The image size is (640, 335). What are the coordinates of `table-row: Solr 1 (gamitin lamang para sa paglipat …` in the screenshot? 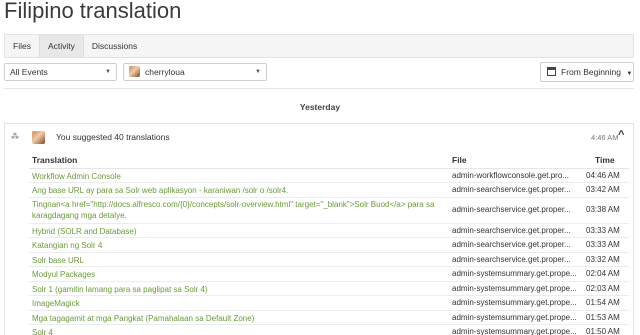 It's located at (329, 289).